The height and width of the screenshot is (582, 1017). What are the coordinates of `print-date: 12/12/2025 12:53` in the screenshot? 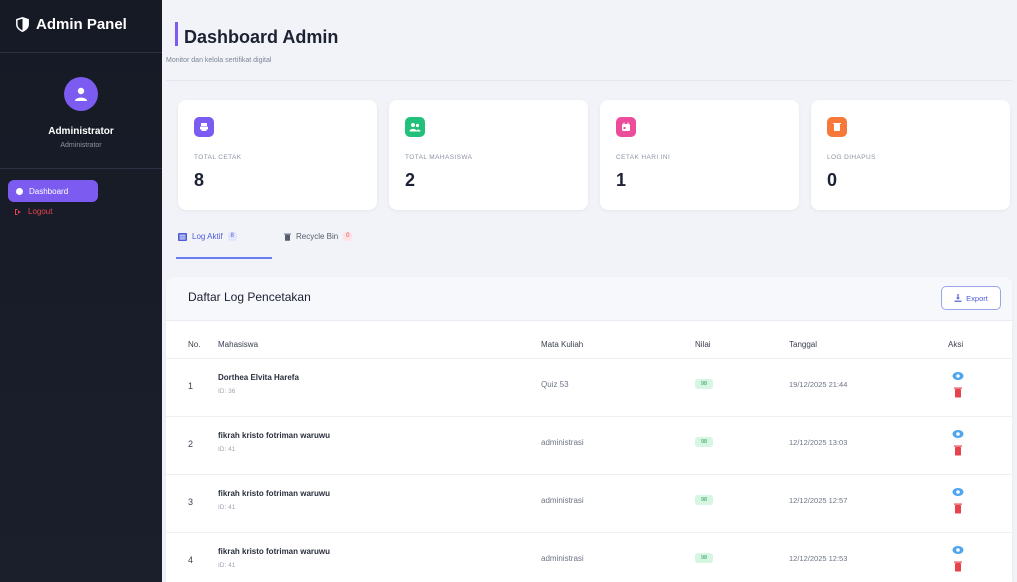 It's located at (818, 558).